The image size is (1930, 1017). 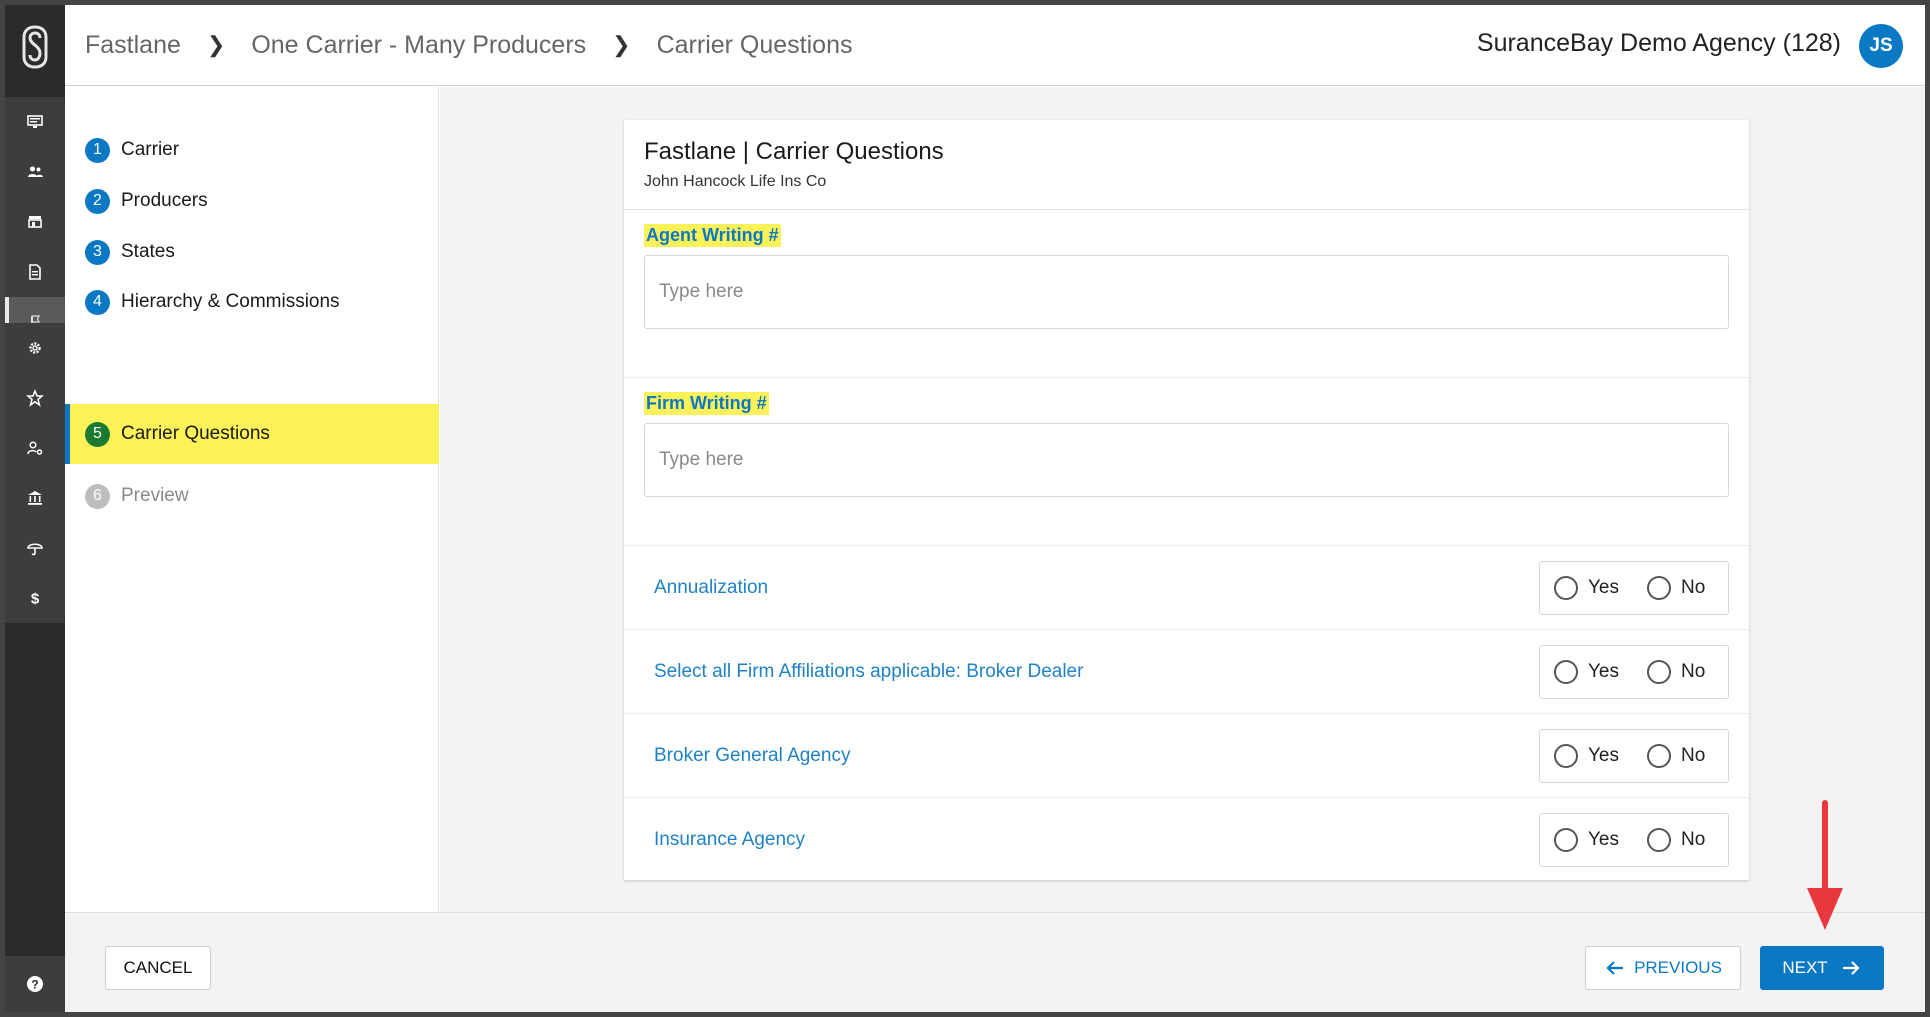 What do you see at coordinates (133, 45) in the screenshot?
I see `breadcrumb-item-fastlane: Fastlane` at bounding box center [133, 45].